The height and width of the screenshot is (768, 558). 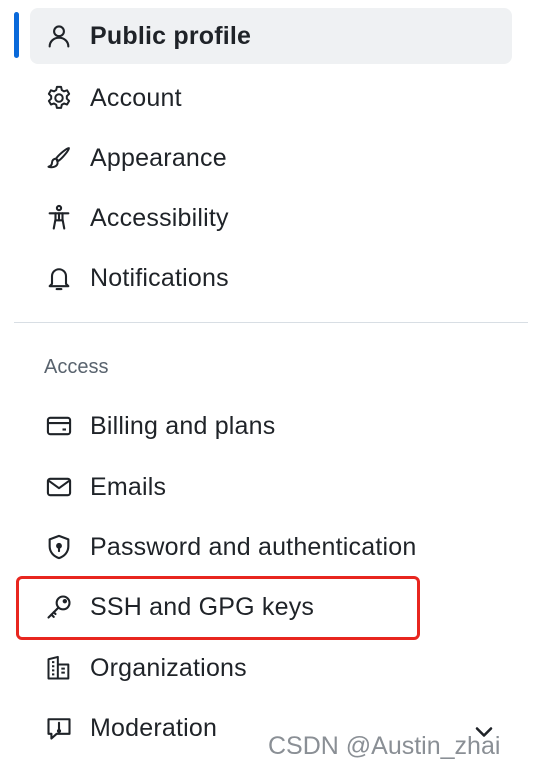 I want to click on paintbrush-icon, so click(x=59, y=158).